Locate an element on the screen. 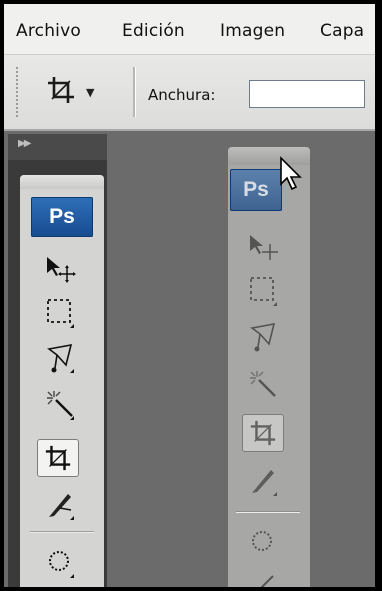 Image resolution: width=382 pixels, height=591 pixels. options-bar-grip is located at coordinates (20, 92).